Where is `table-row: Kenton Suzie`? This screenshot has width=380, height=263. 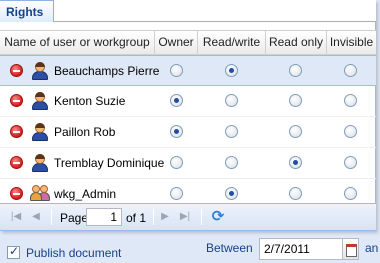
table-row: Kenton Suzie is located at coordinates (188, 101).